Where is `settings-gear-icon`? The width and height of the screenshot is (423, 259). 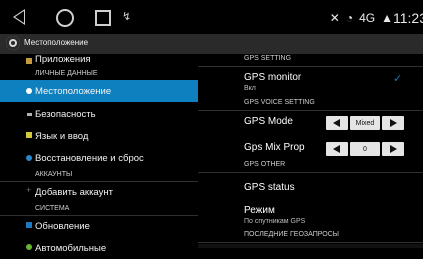 settings-gear-icon is located at coordinates (13, 43).